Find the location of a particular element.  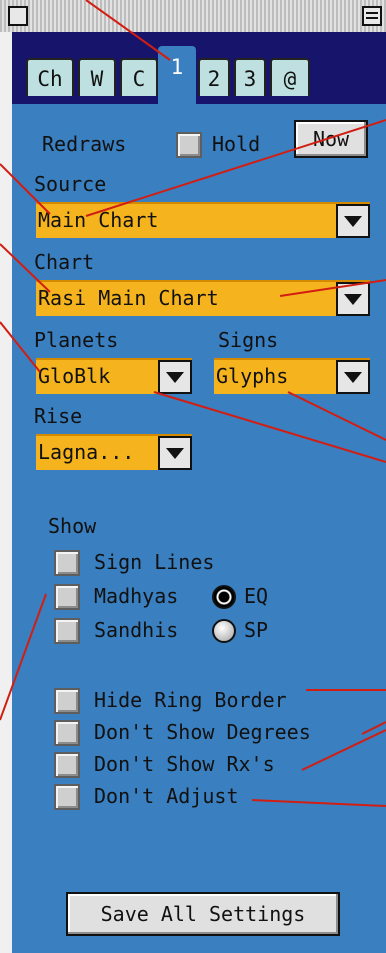

sp-radio is located at coordinates (224, 631).